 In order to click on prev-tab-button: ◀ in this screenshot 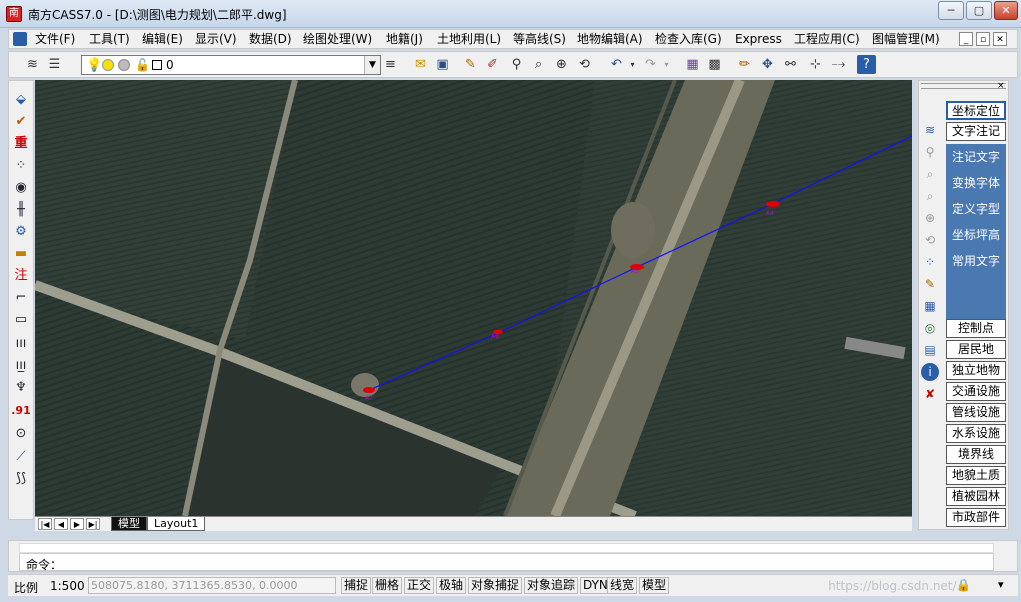, I will do `click(61, 524)`.